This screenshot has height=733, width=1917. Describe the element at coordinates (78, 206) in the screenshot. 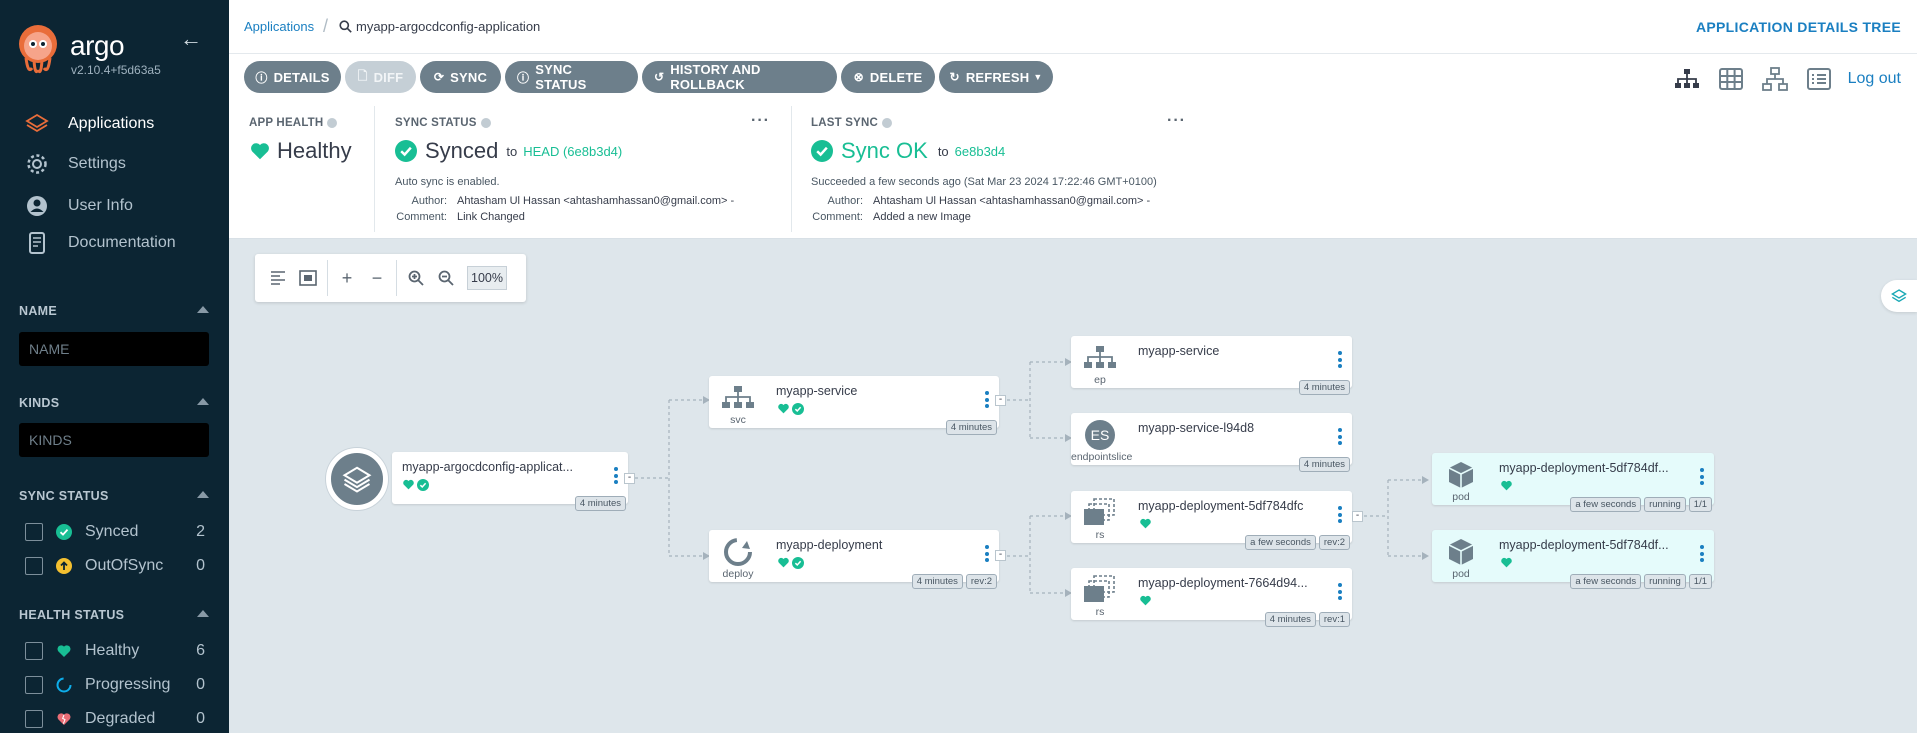

I see `nav-user-info: User Info` at that location.